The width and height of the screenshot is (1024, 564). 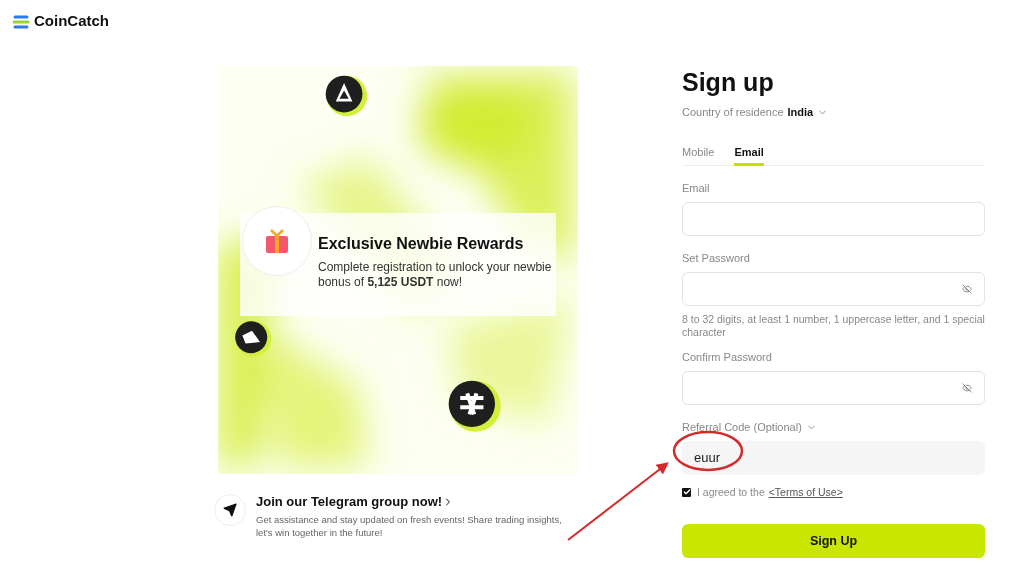 What do you see at coordinates (742, 428) in the screenshot?
I see `field-label: Referral Code (Optional)` at bounding box center [742, 428].